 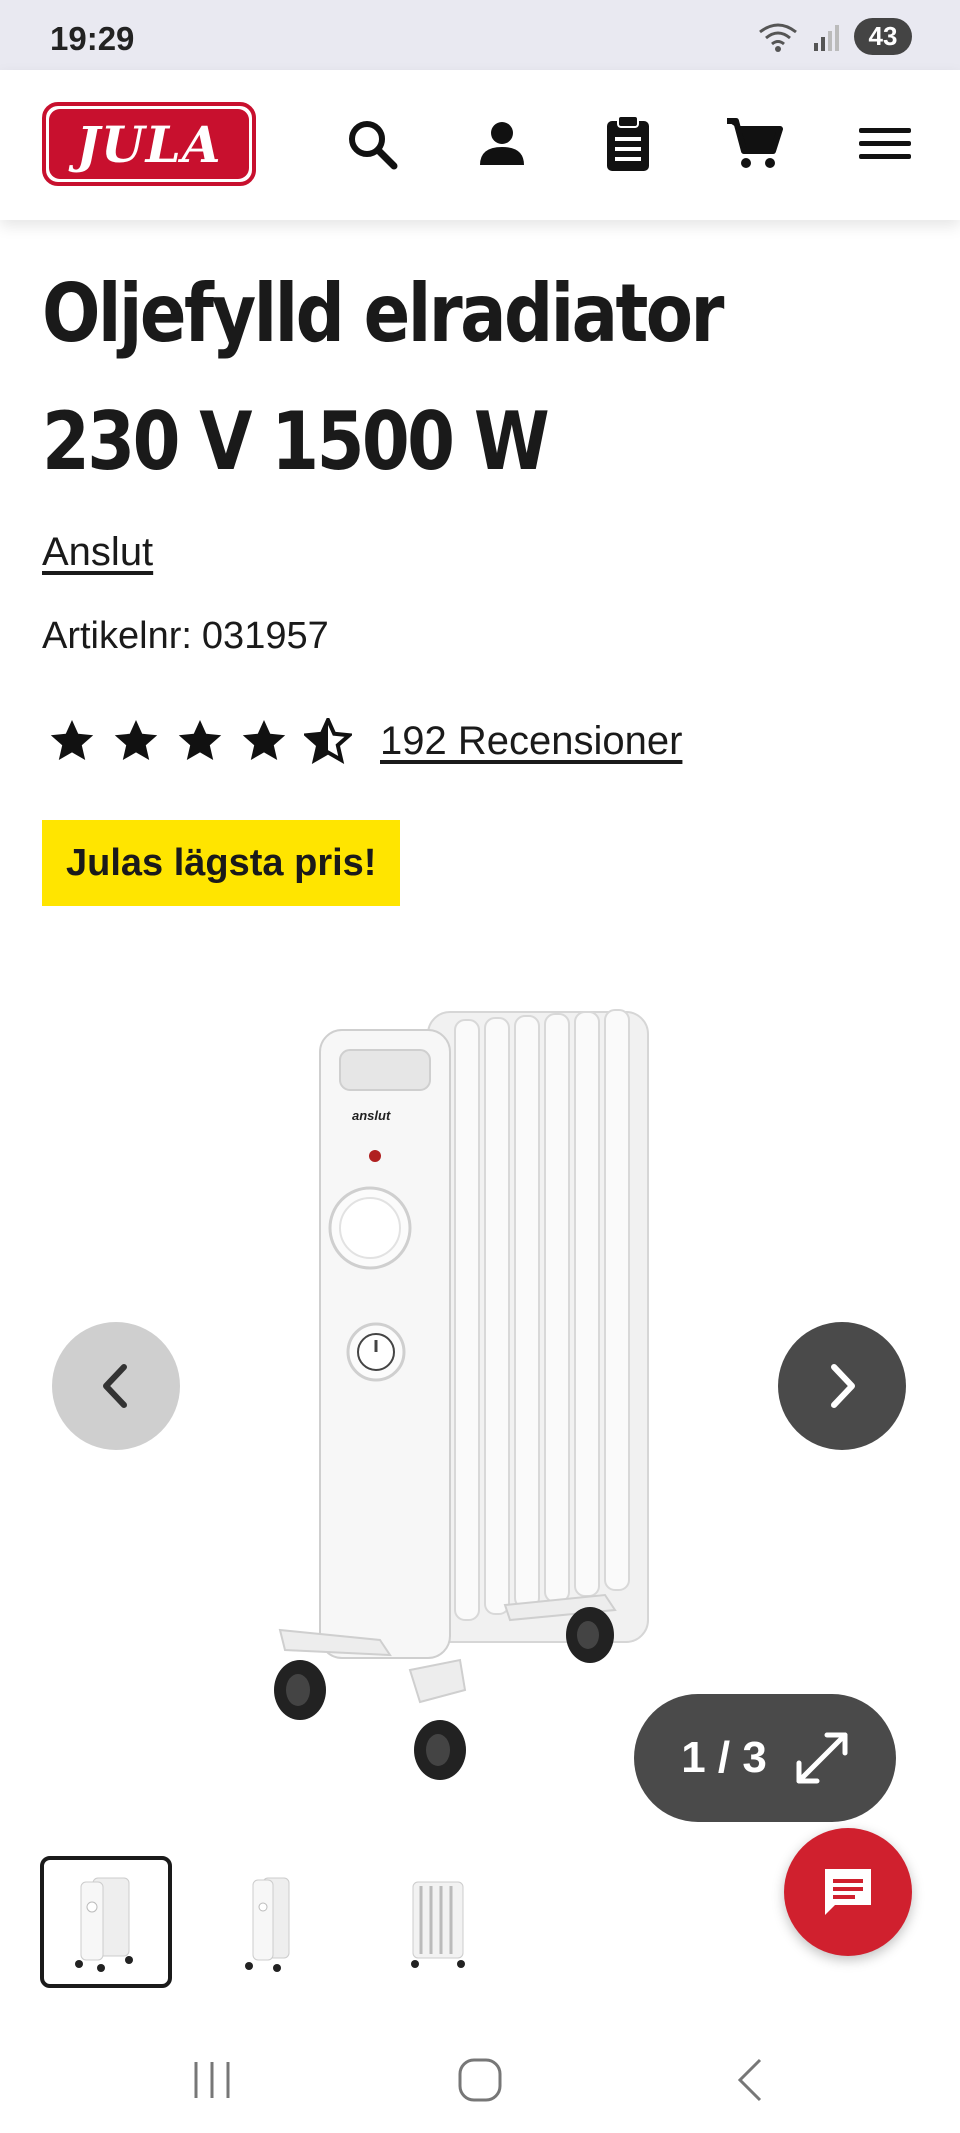 I want to click on image-counter: 1 / 3, so click(x=724, y=1757).